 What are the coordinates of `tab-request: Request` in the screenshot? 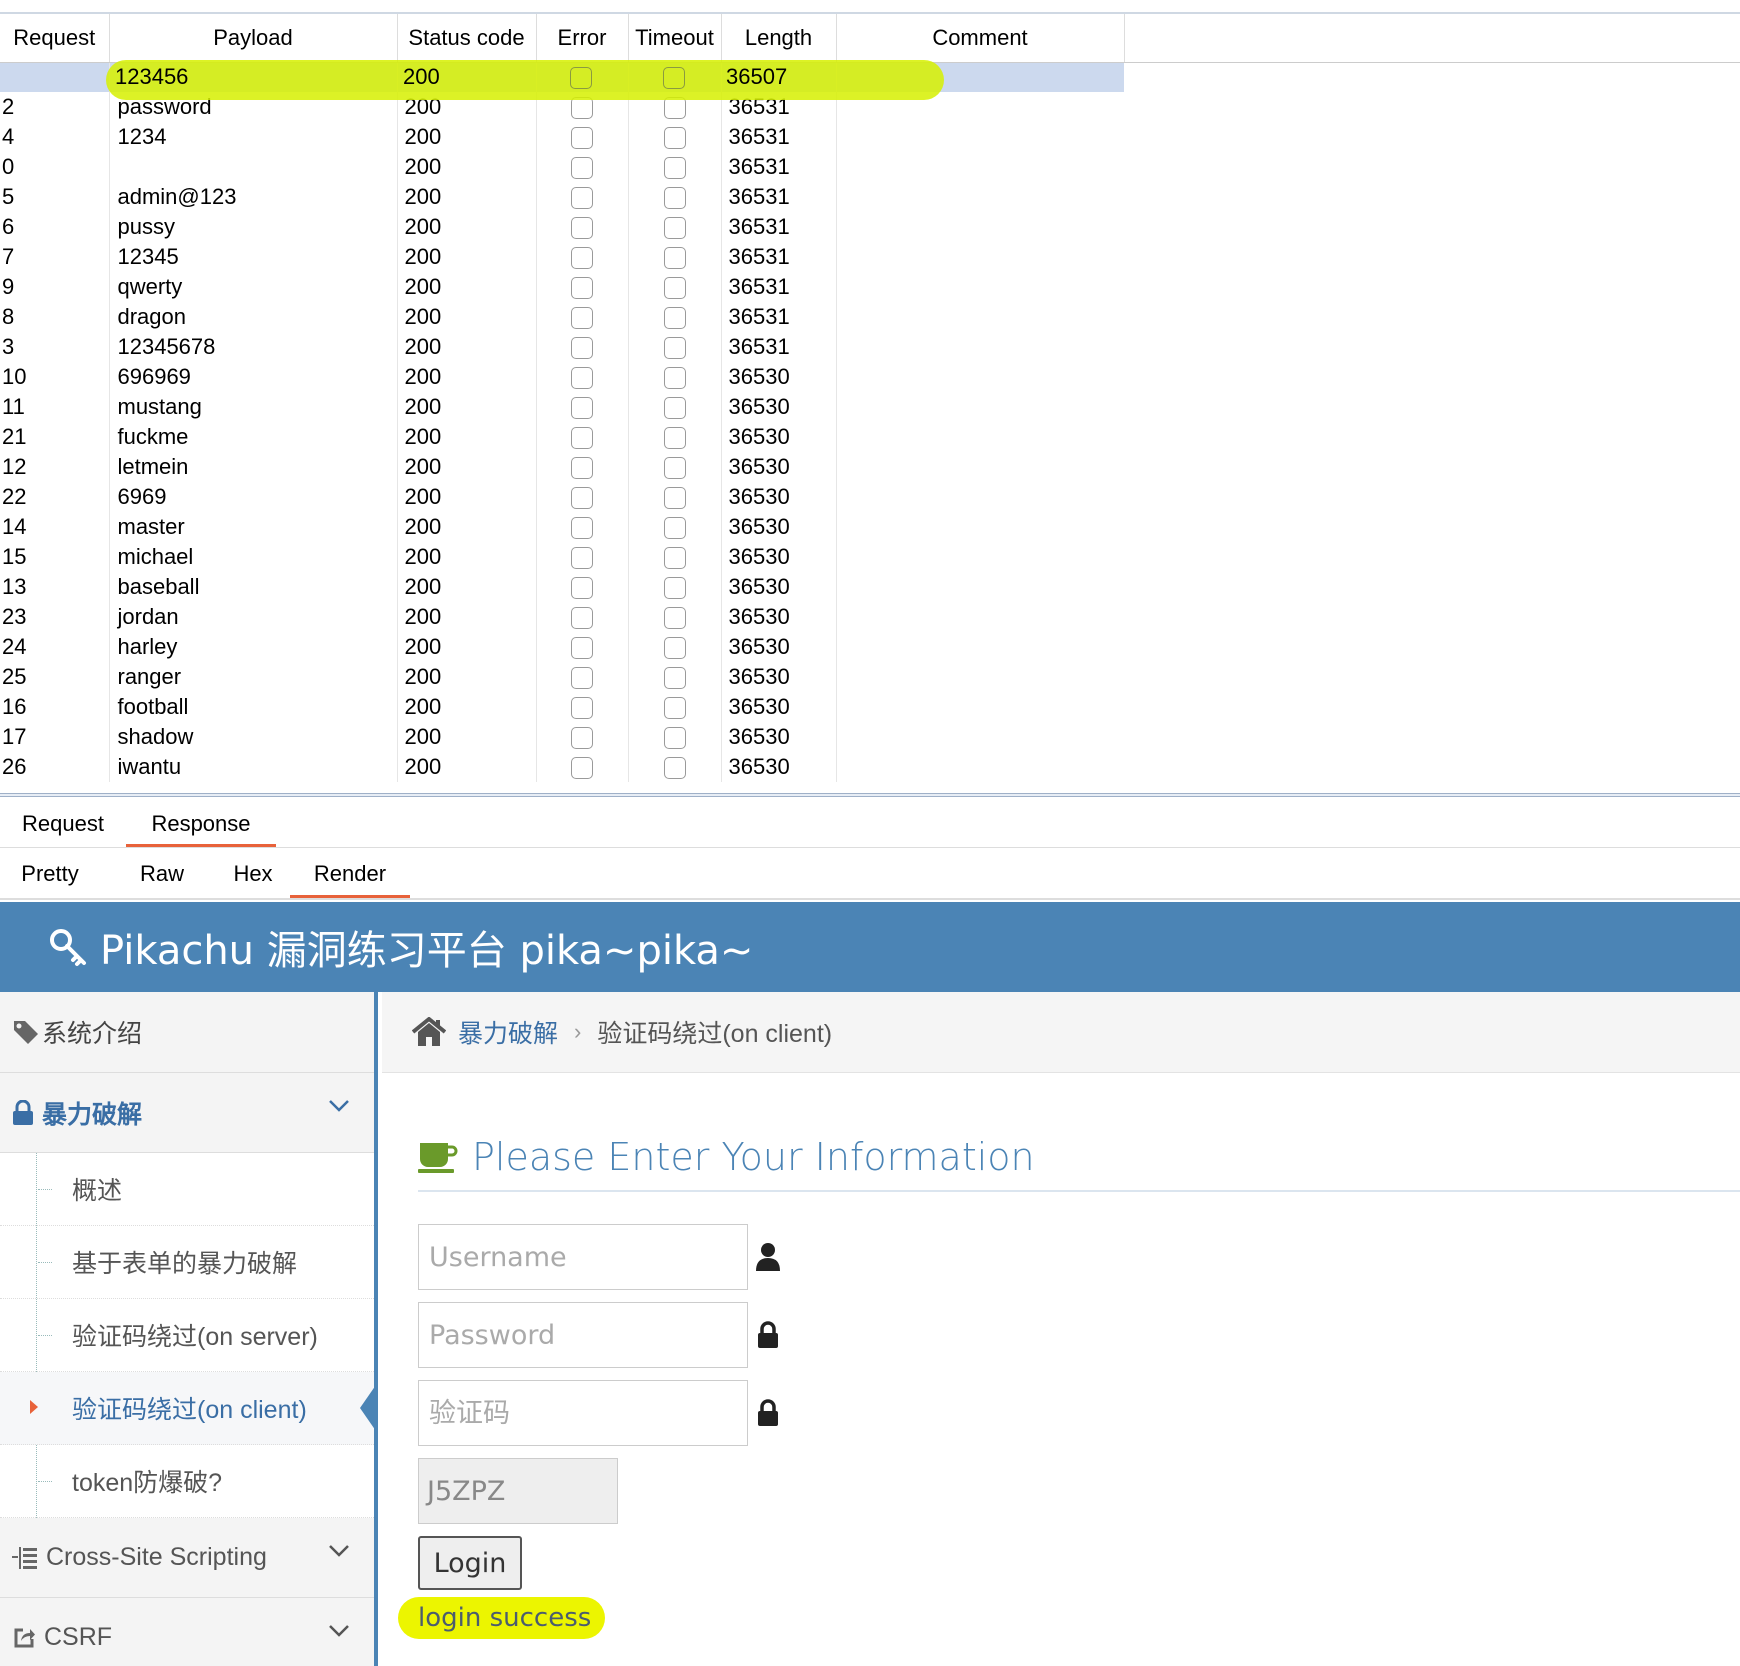 It's located at (63, 823).